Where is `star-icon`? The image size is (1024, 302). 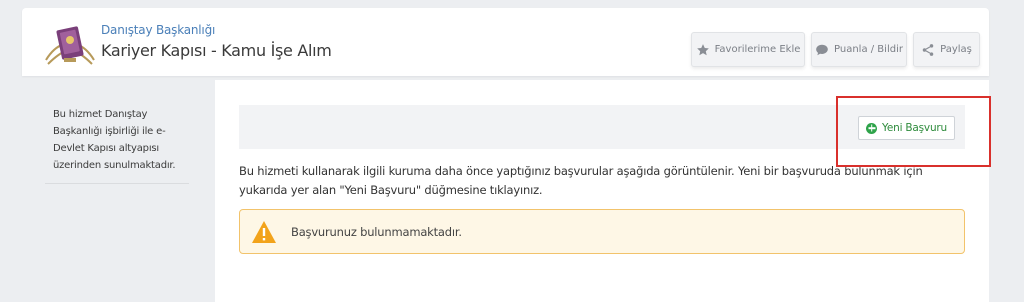 star-icon is located at coordinates (702, 49).